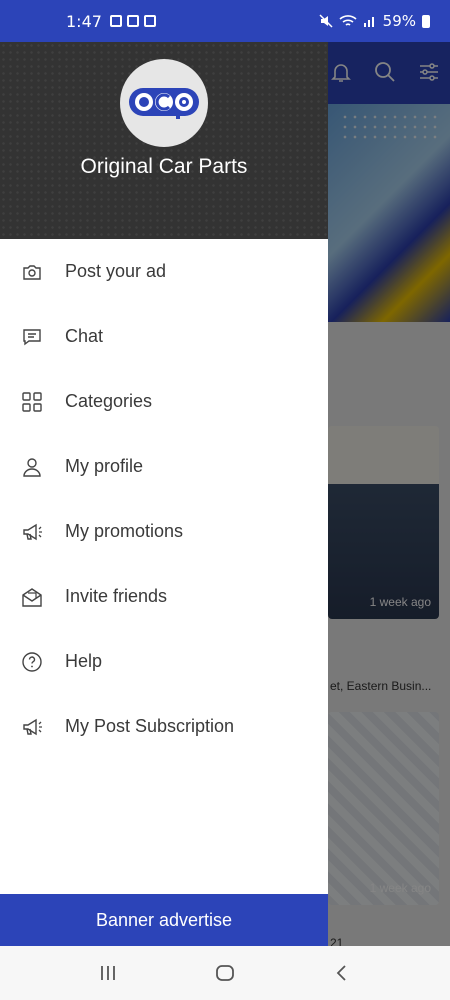 The width and height of the screenshot is (450, 1000). I want to click on menu-item-post-ad: Post your ad, so click(164, 271).